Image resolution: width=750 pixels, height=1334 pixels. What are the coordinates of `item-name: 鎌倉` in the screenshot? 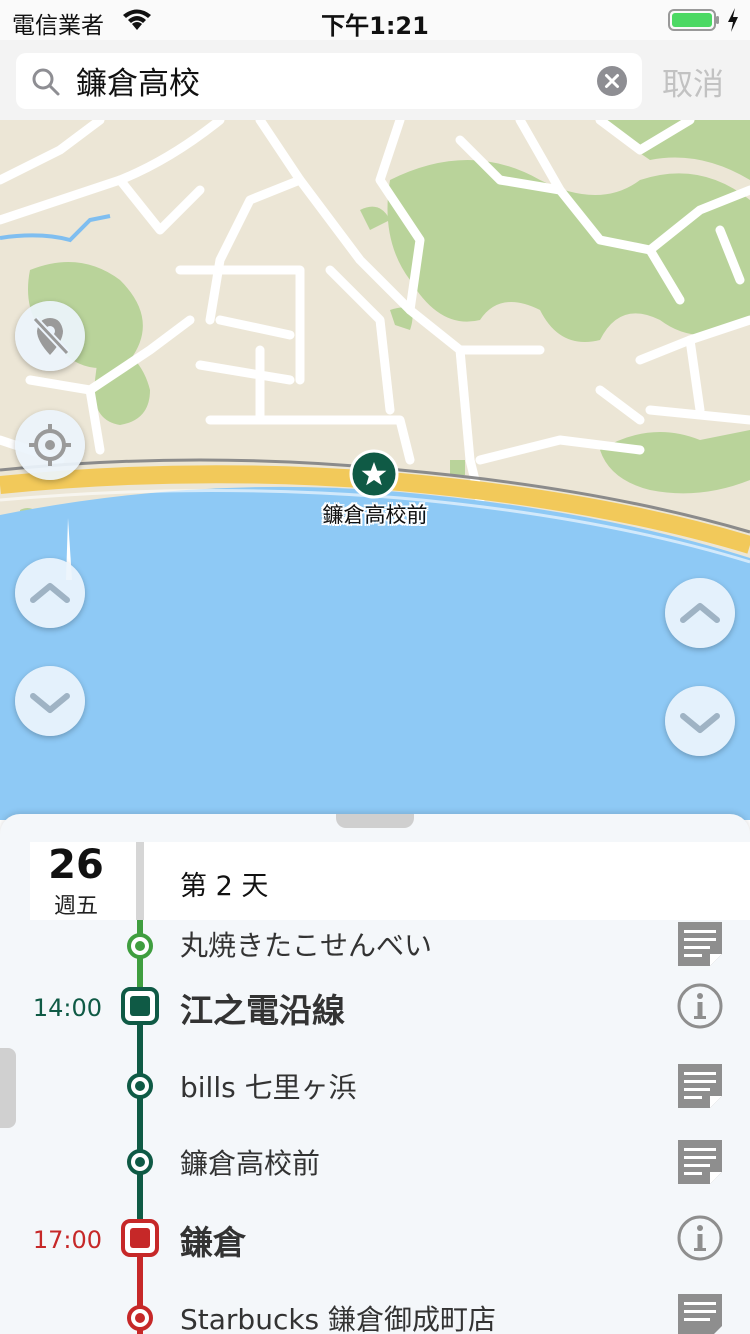 It's located at (213, 1242).